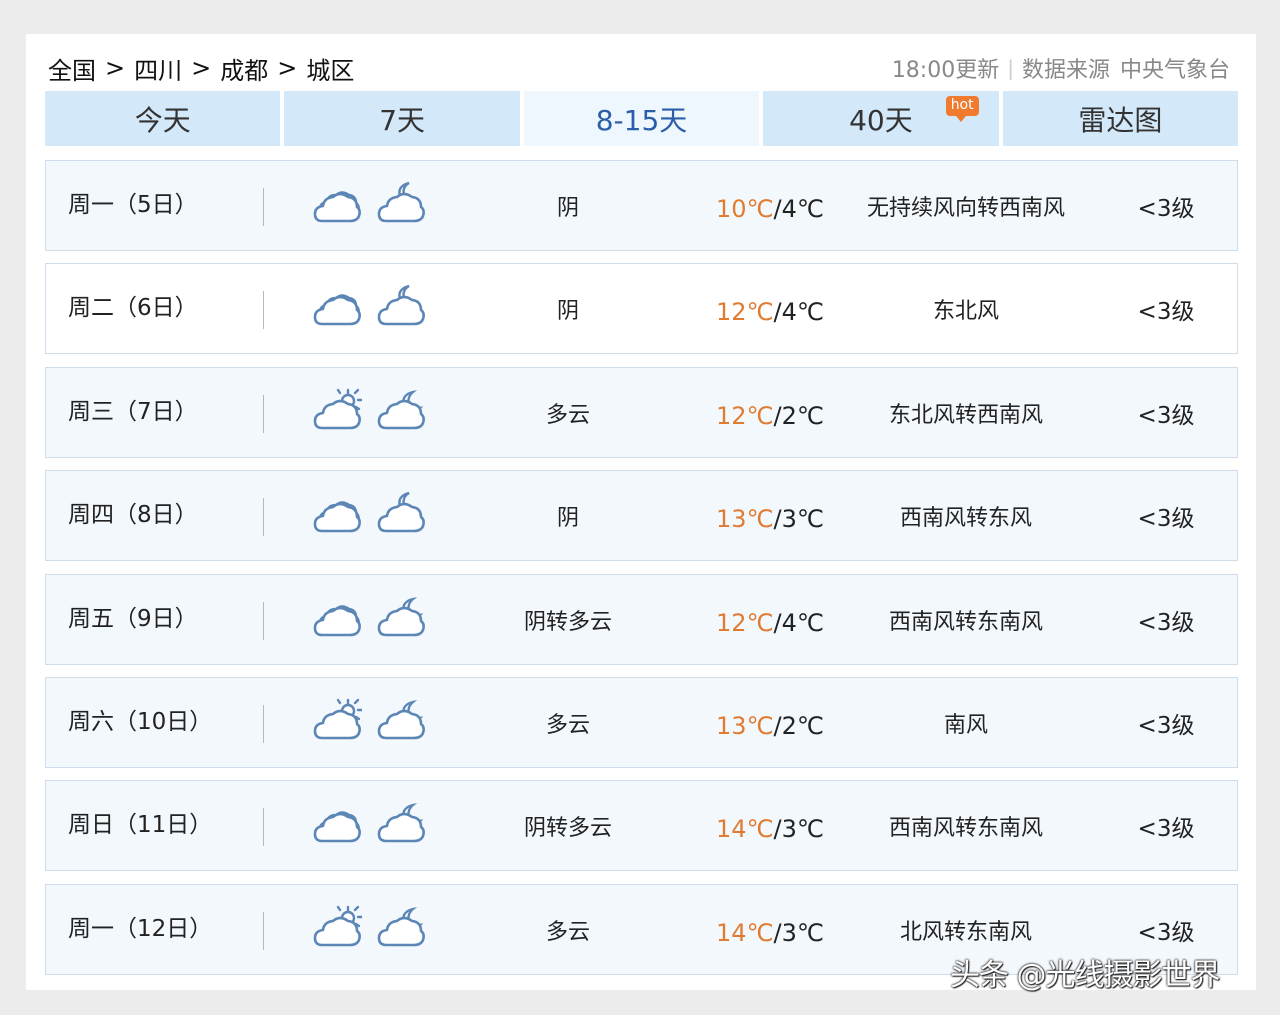 Image resolution: width=1280 pixels, height=1015 pixels. Describe the element at coordinates (965, 725) in the screenshot. I see `wind-direction: 南风` at that location.